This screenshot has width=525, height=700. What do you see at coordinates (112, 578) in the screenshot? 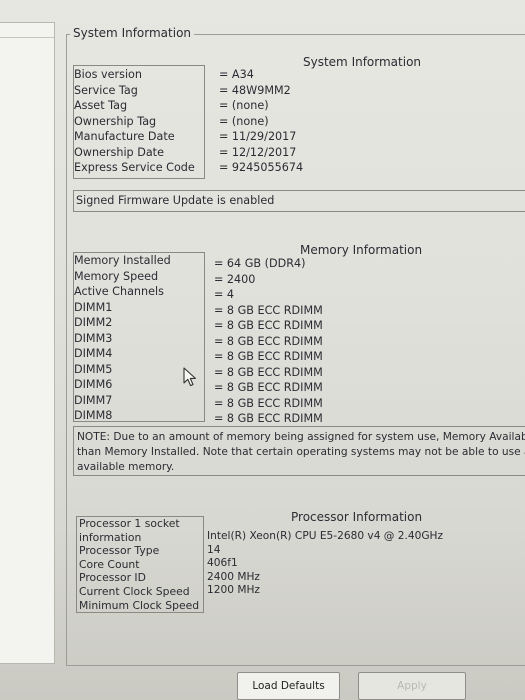
I see `processor-id-label: Processor ID` at bounding box center [112, 578].